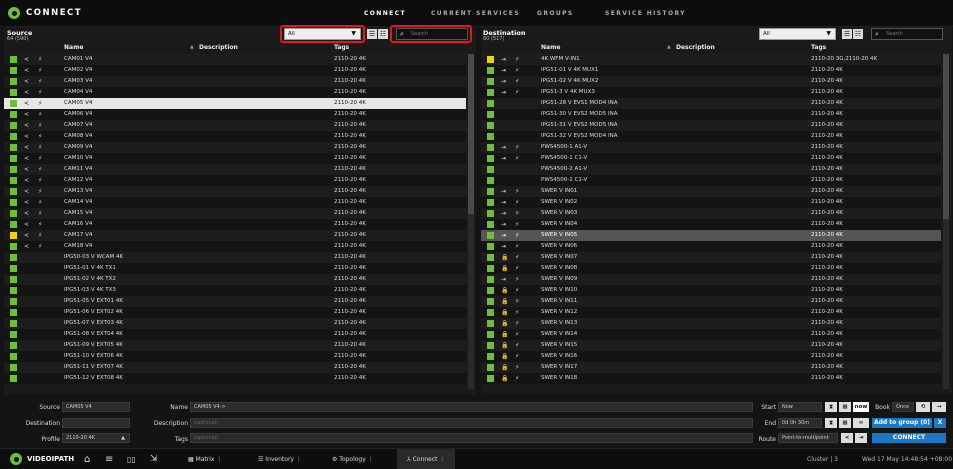  I want to click on tab-current-services: CURRENT SERVICES, so click(475, 13).